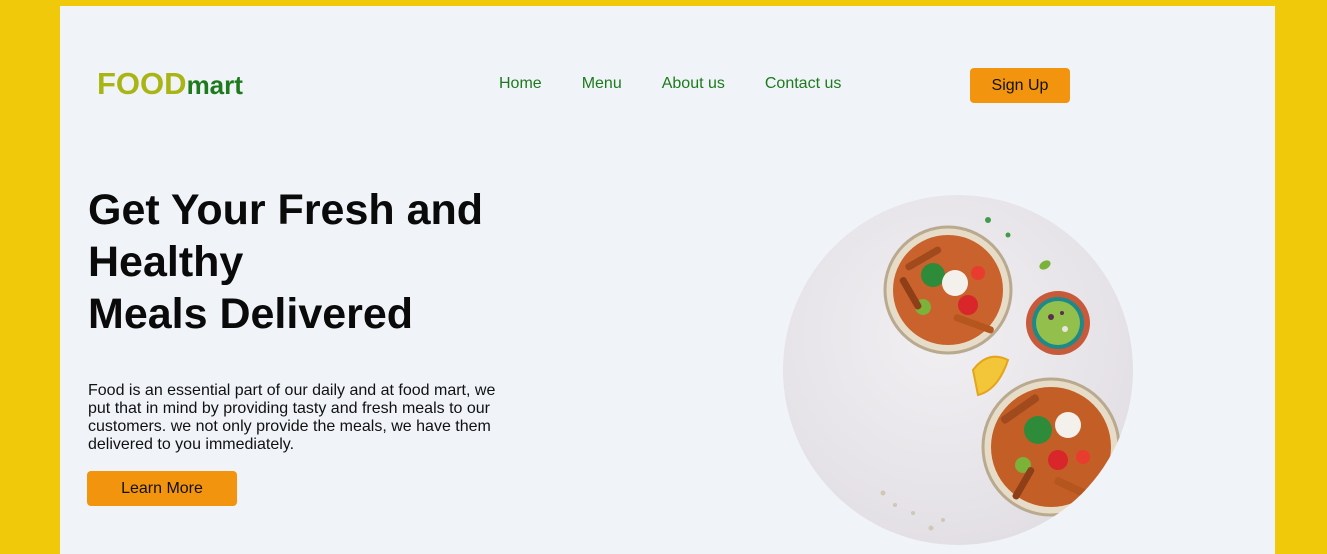 This screenshot has width=1327, height=554. Describe the element at coordinates (693, 84) in the screenshot. I see `nav-about-us: About us` at that location.